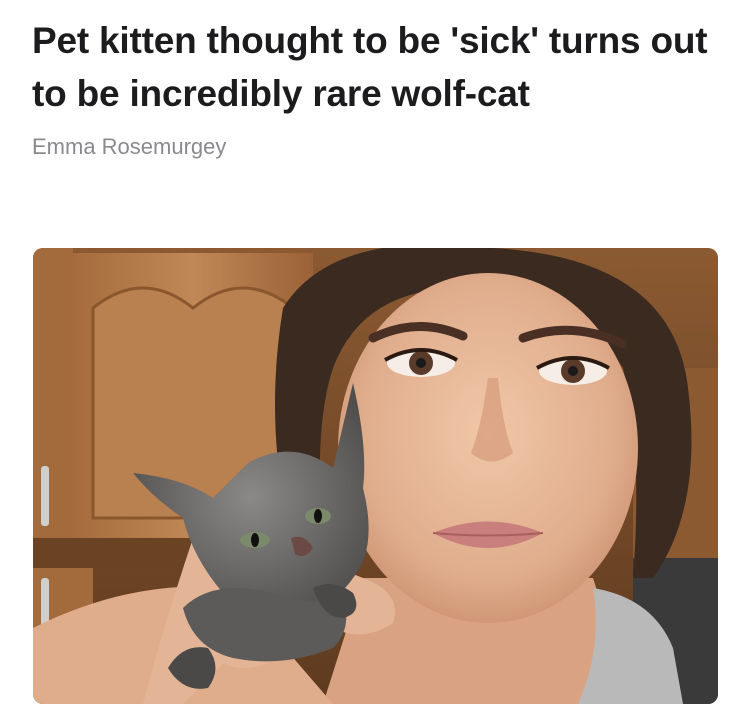 This screenshot has height=724, width=750. Describe the element at coordinates (45, 496) in the screenshot. I see `cabinet-handle` at that location.